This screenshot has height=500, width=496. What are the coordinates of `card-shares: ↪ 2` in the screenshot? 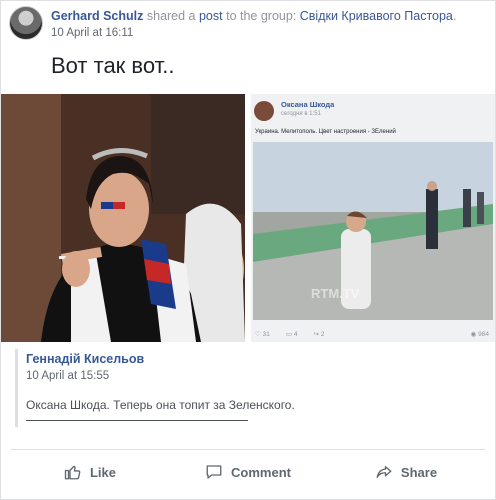 It's located at (319, 334).